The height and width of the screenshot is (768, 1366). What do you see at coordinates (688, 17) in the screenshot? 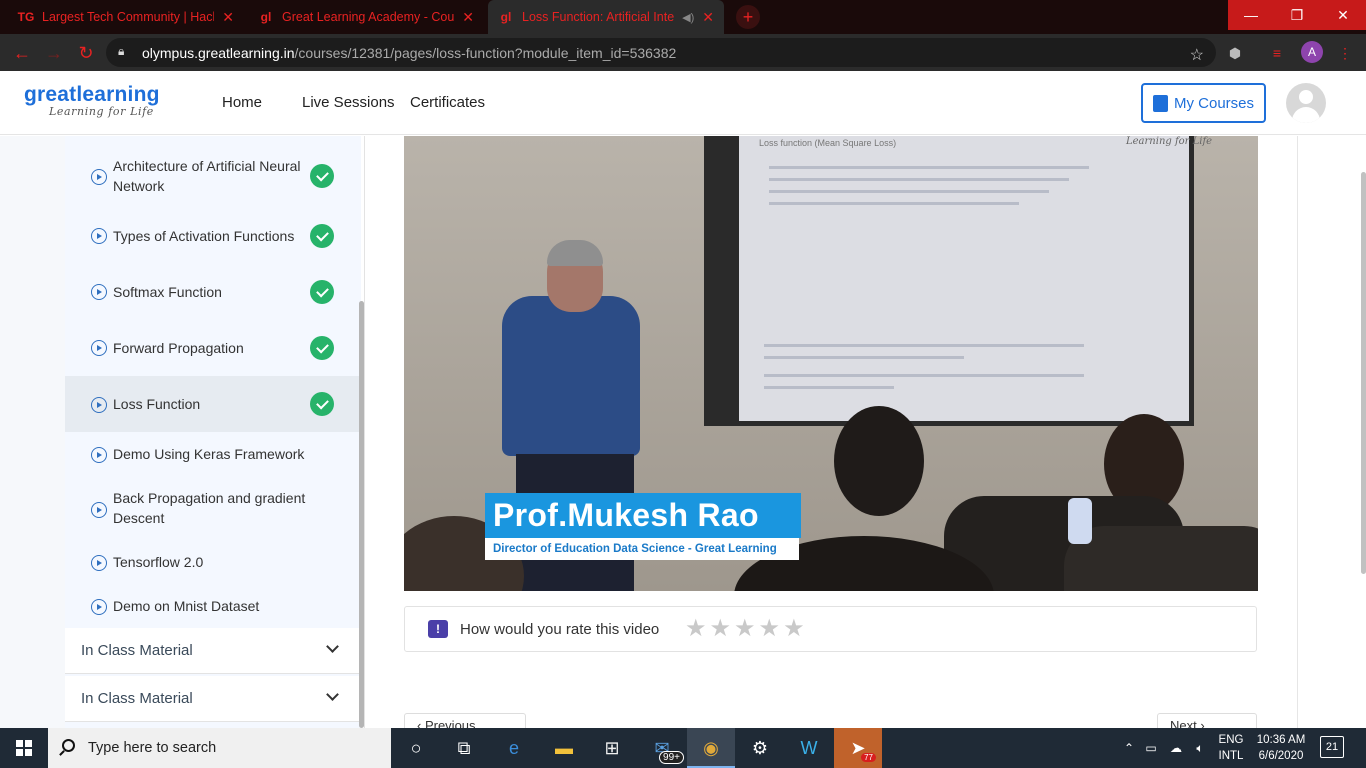
I see `speaker-icon: ◀)` at bounding box center [688, 17].